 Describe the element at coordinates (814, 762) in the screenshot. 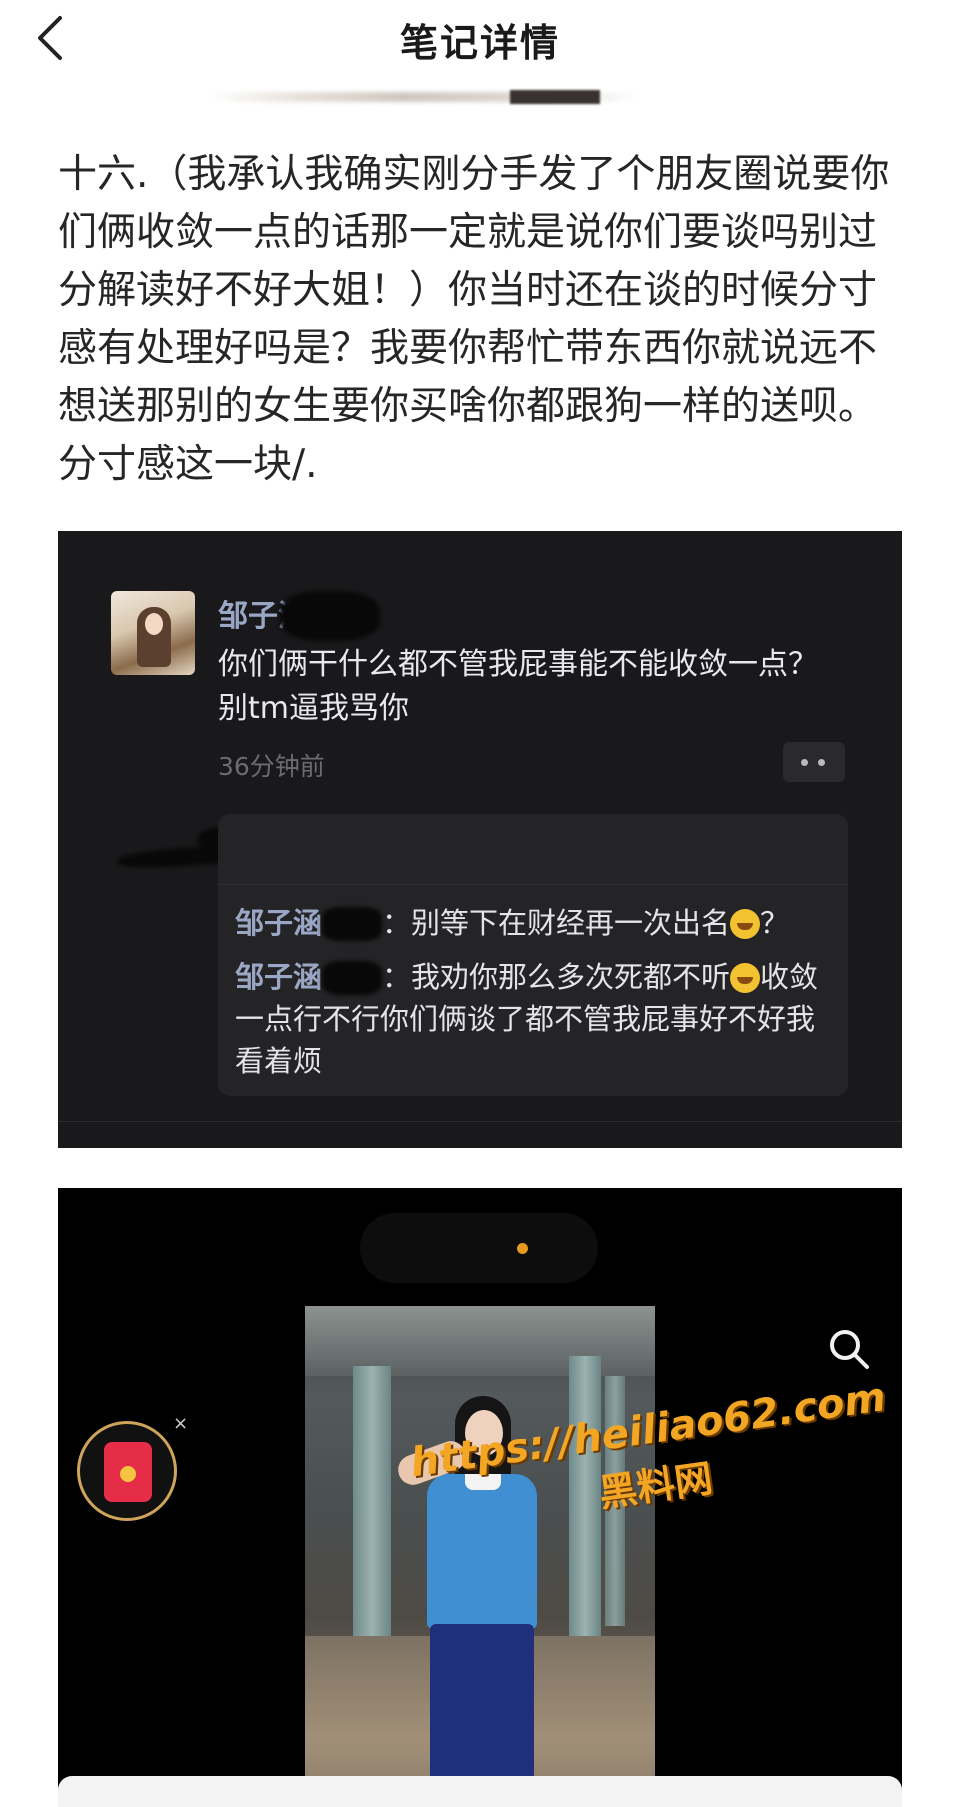

I see `more-options-button` at that location.